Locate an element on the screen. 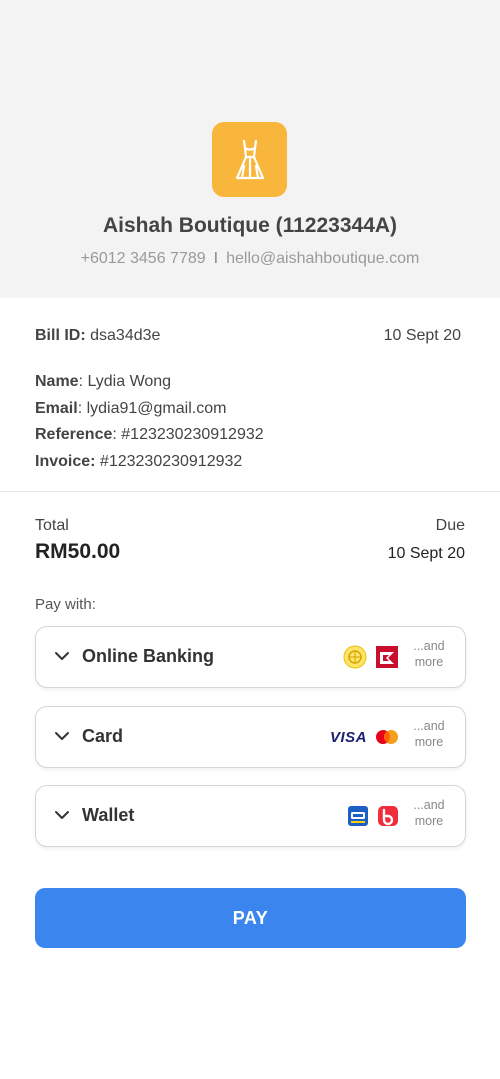  merchant-contact: +6012 3456 7789 Ihello@aishahboutique.com is located at coordinates (250, 259).